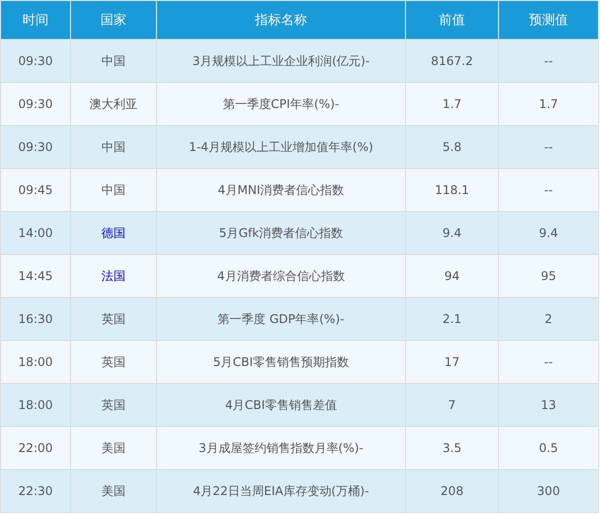 The image size is (600, 514). I want to click on column-header: 国家, so click(113, 20).